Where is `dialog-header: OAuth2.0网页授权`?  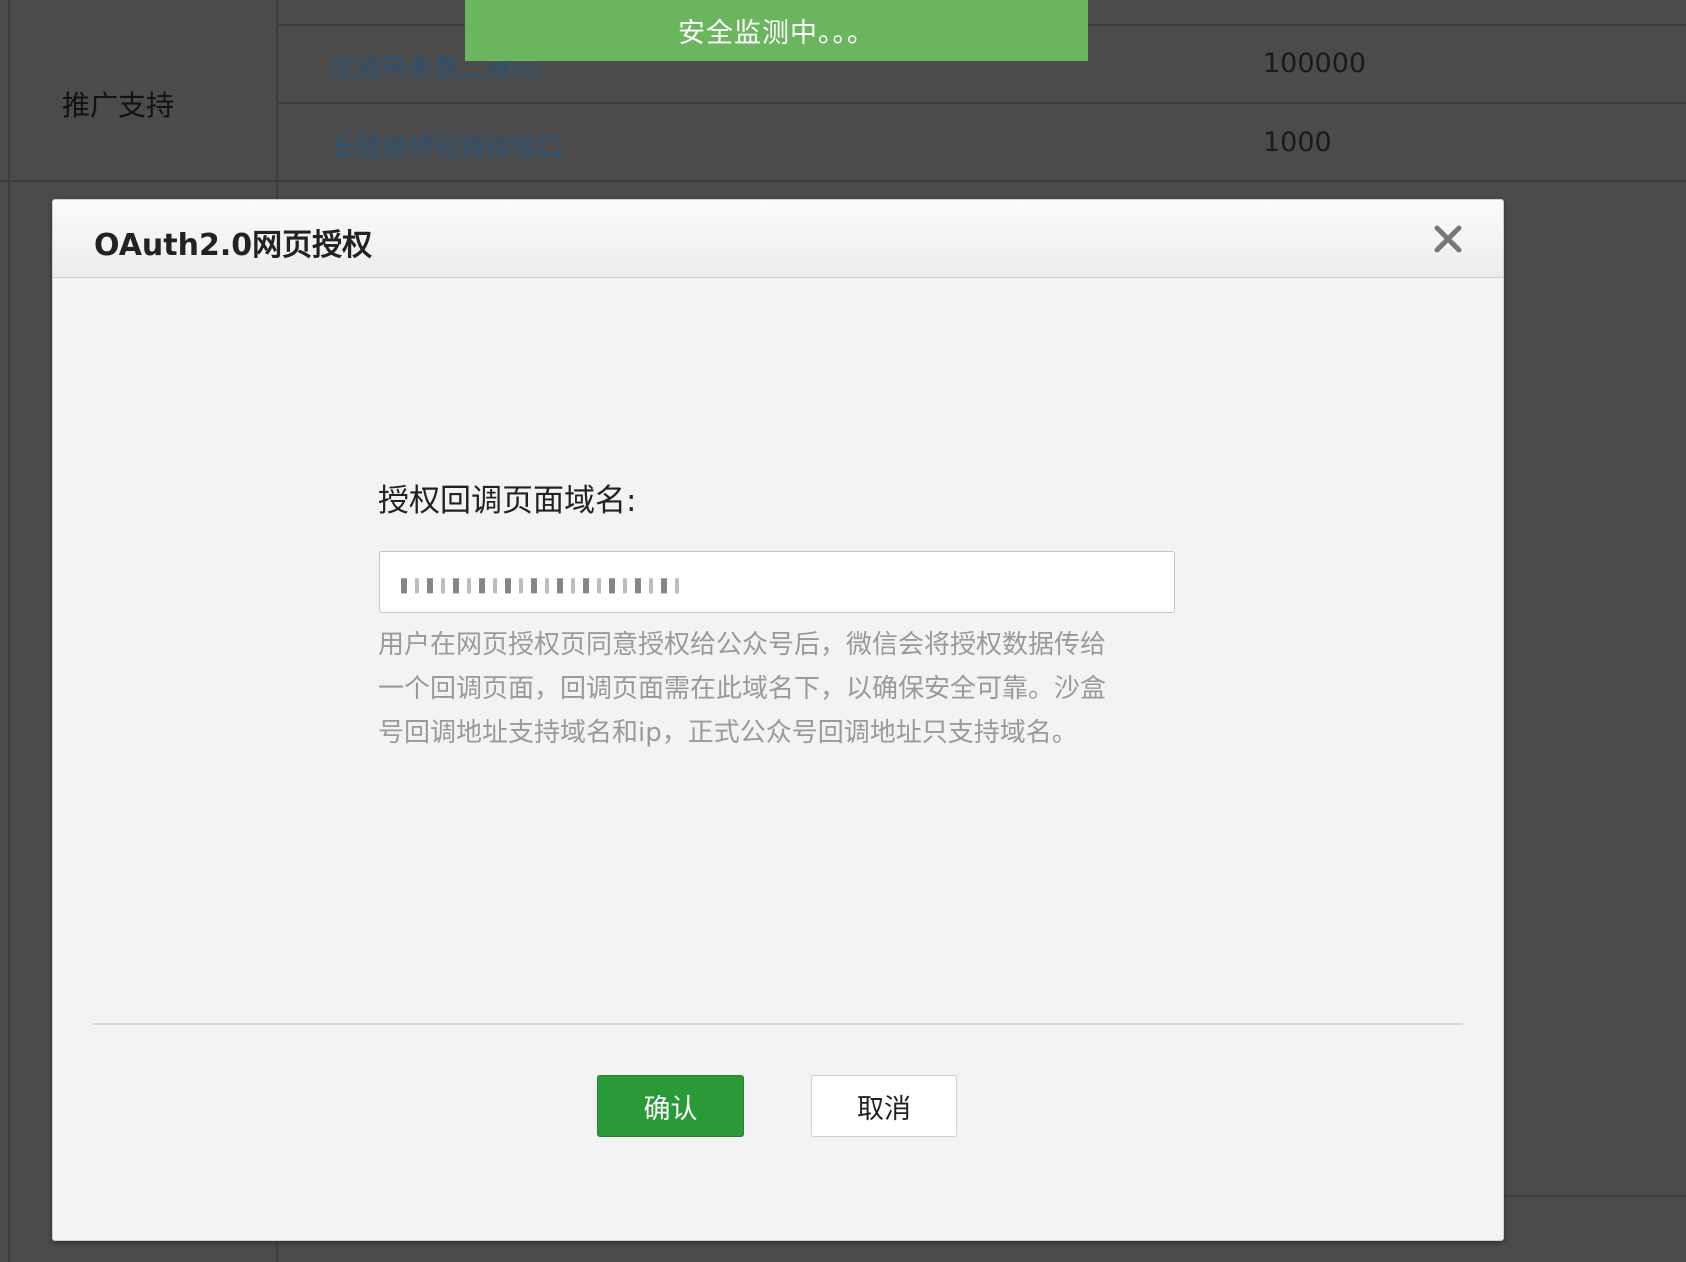
dialog-header: OAuth2.0网页授权 is located at coordinates (778, 239).